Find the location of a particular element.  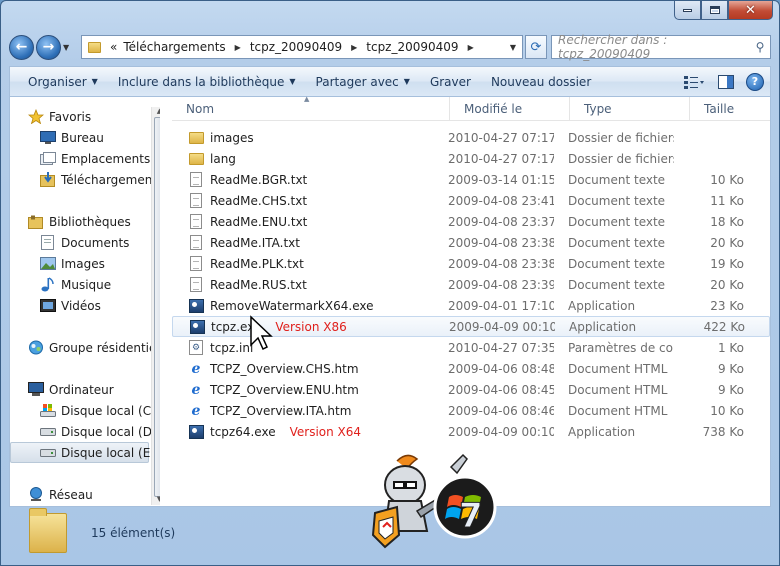

burn-label: Graver is located at coordinates (450, 81).